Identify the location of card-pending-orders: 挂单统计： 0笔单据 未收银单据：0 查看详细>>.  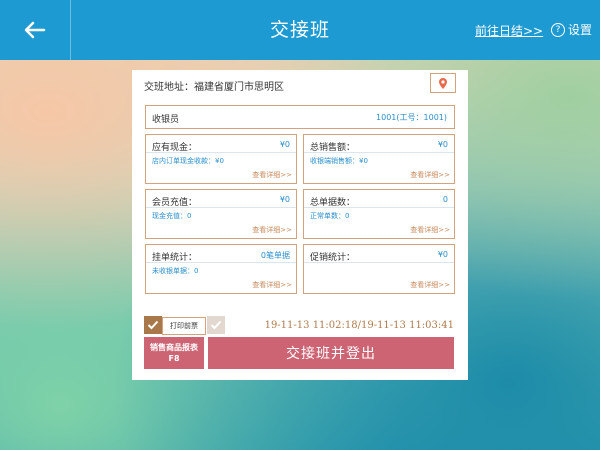
(221, 269).